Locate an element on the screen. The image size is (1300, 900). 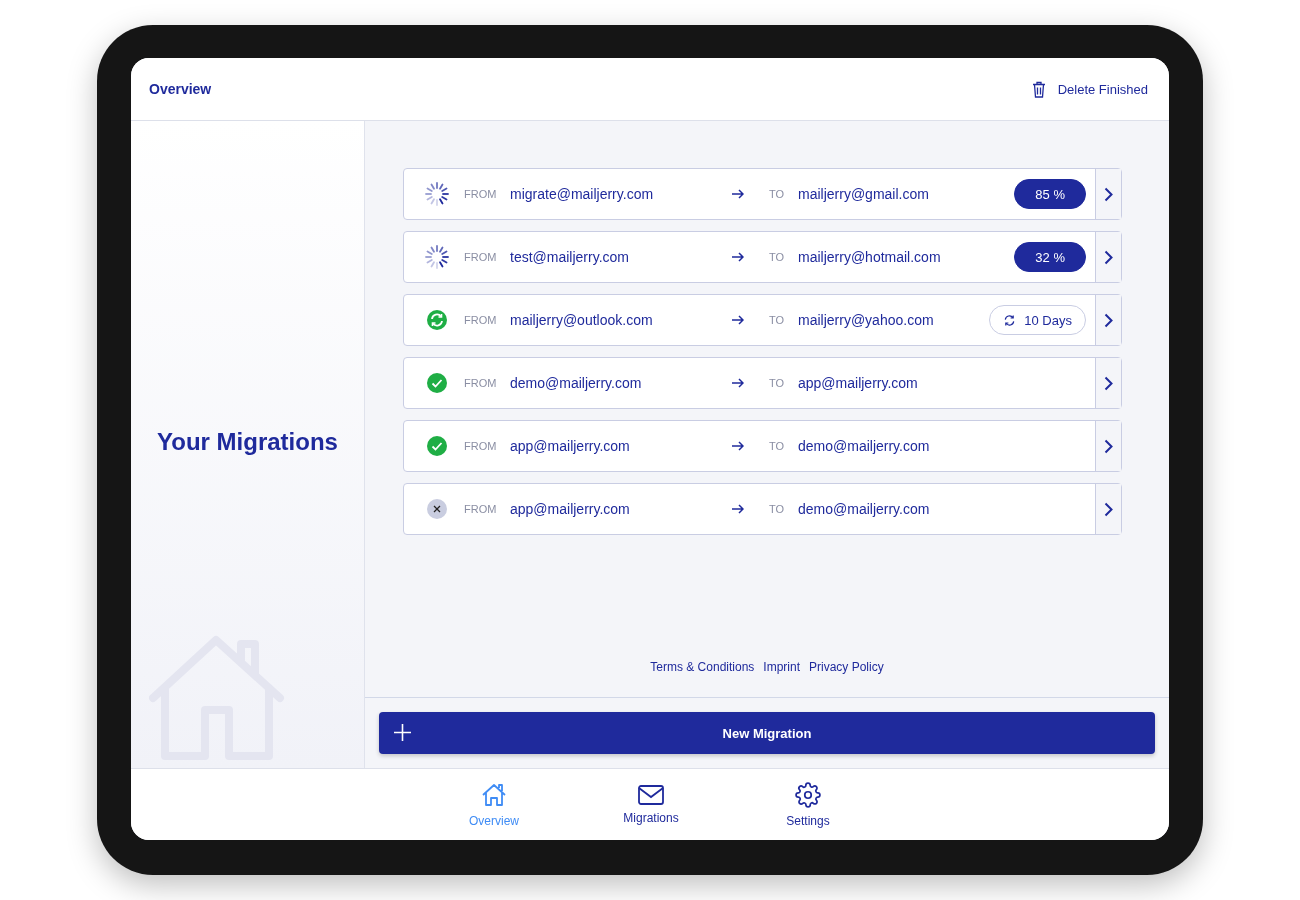
to-email: app@mailjerry.com is located at coordinates (858, 383).